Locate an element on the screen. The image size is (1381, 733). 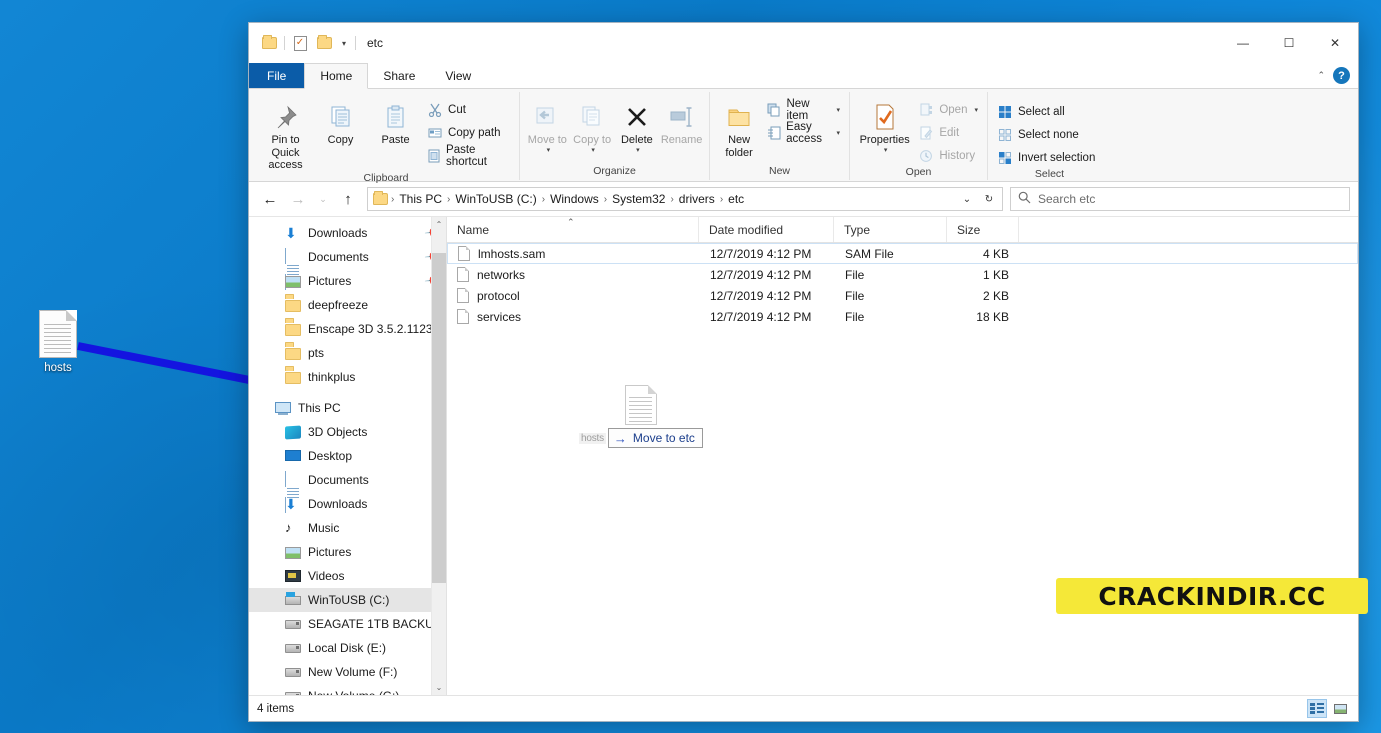
folder-icon is located at coordinates (293, 305).